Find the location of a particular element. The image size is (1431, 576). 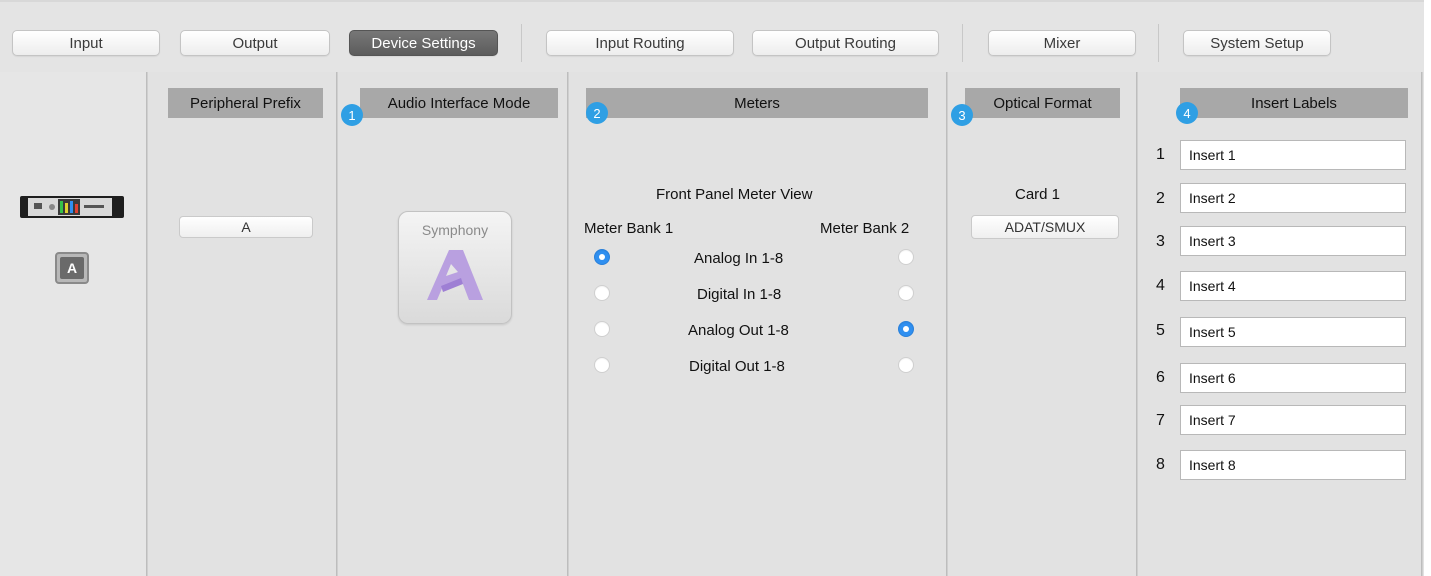

insert-label-field-8: Insert 8 is located at coordinates (1293, 465).